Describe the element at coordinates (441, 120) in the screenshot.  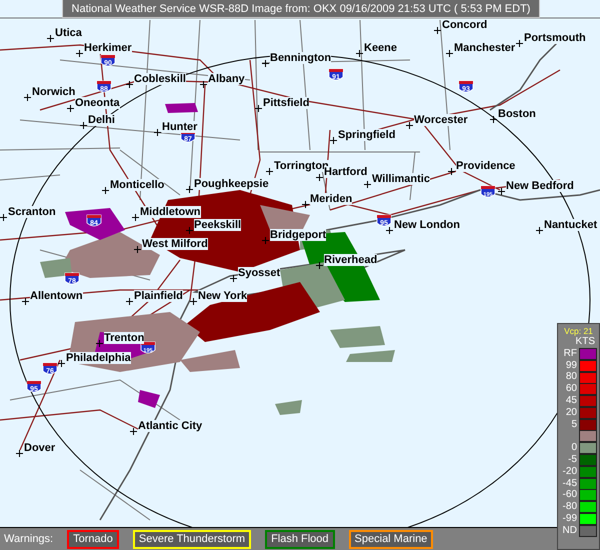
I see `city-label: Worcester` at that location.